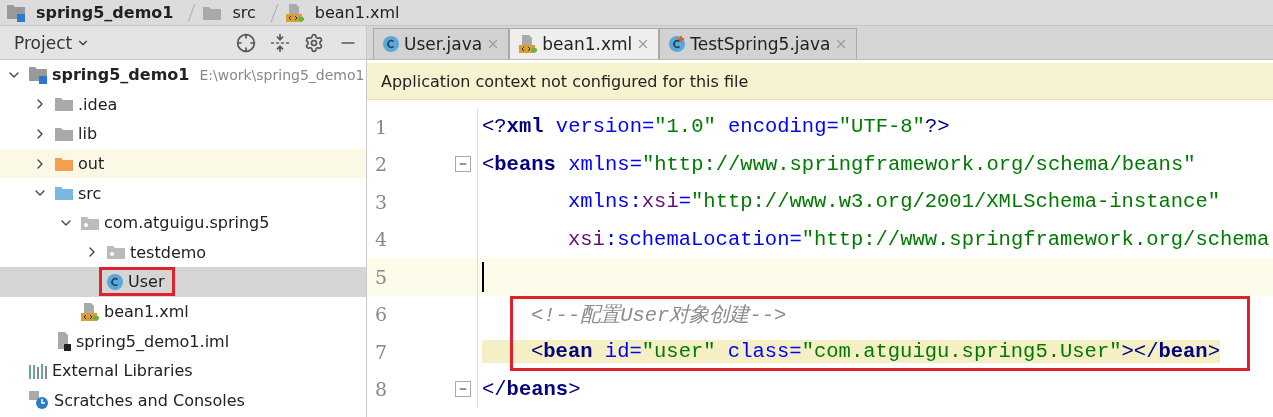  What do you see at coordinates (122, 371) in the screenshot?
I see `tree-label: External Libraries` at bounding box center [122, 371].